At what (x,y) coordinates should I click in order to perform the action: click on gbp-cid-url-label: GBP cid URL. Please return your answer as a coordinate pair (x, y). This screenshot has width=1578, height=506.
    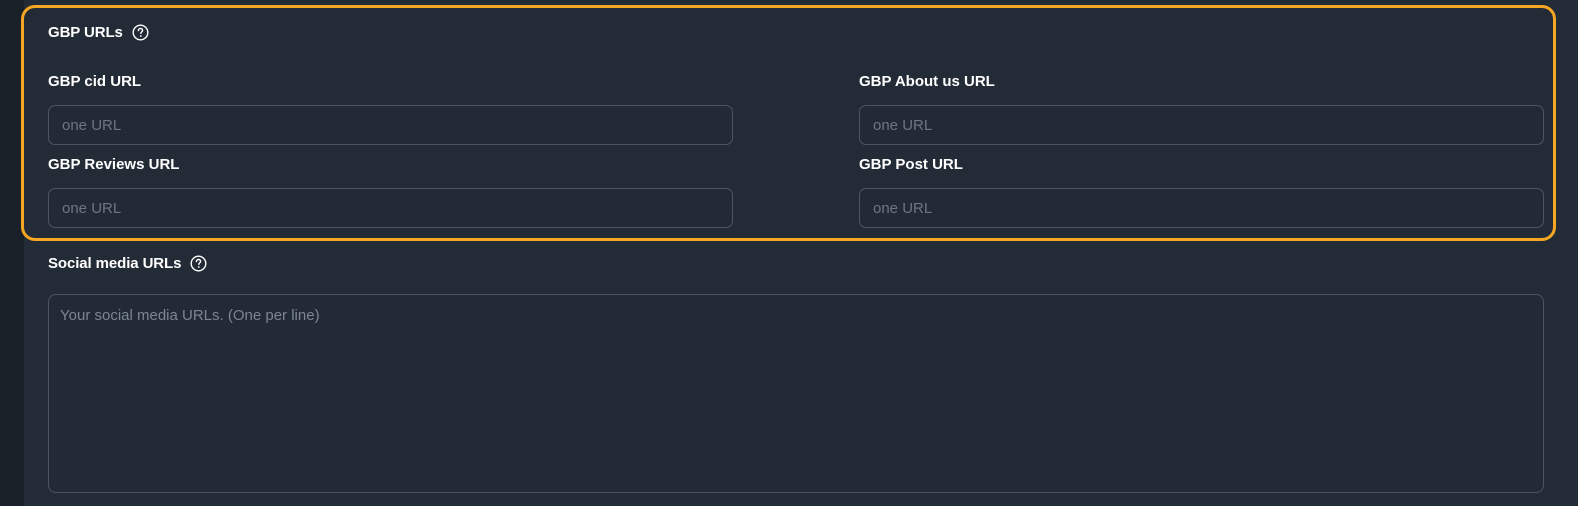
    Looking at the image, I should click on (95, 81).